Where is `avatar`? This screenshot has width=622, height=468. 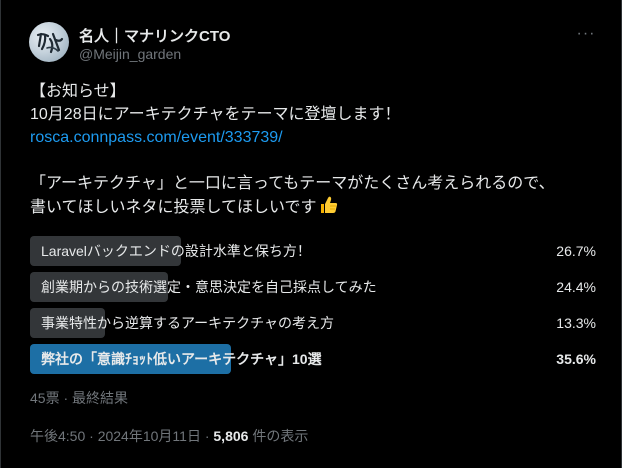 avatar is located at coordinates (49, 42).